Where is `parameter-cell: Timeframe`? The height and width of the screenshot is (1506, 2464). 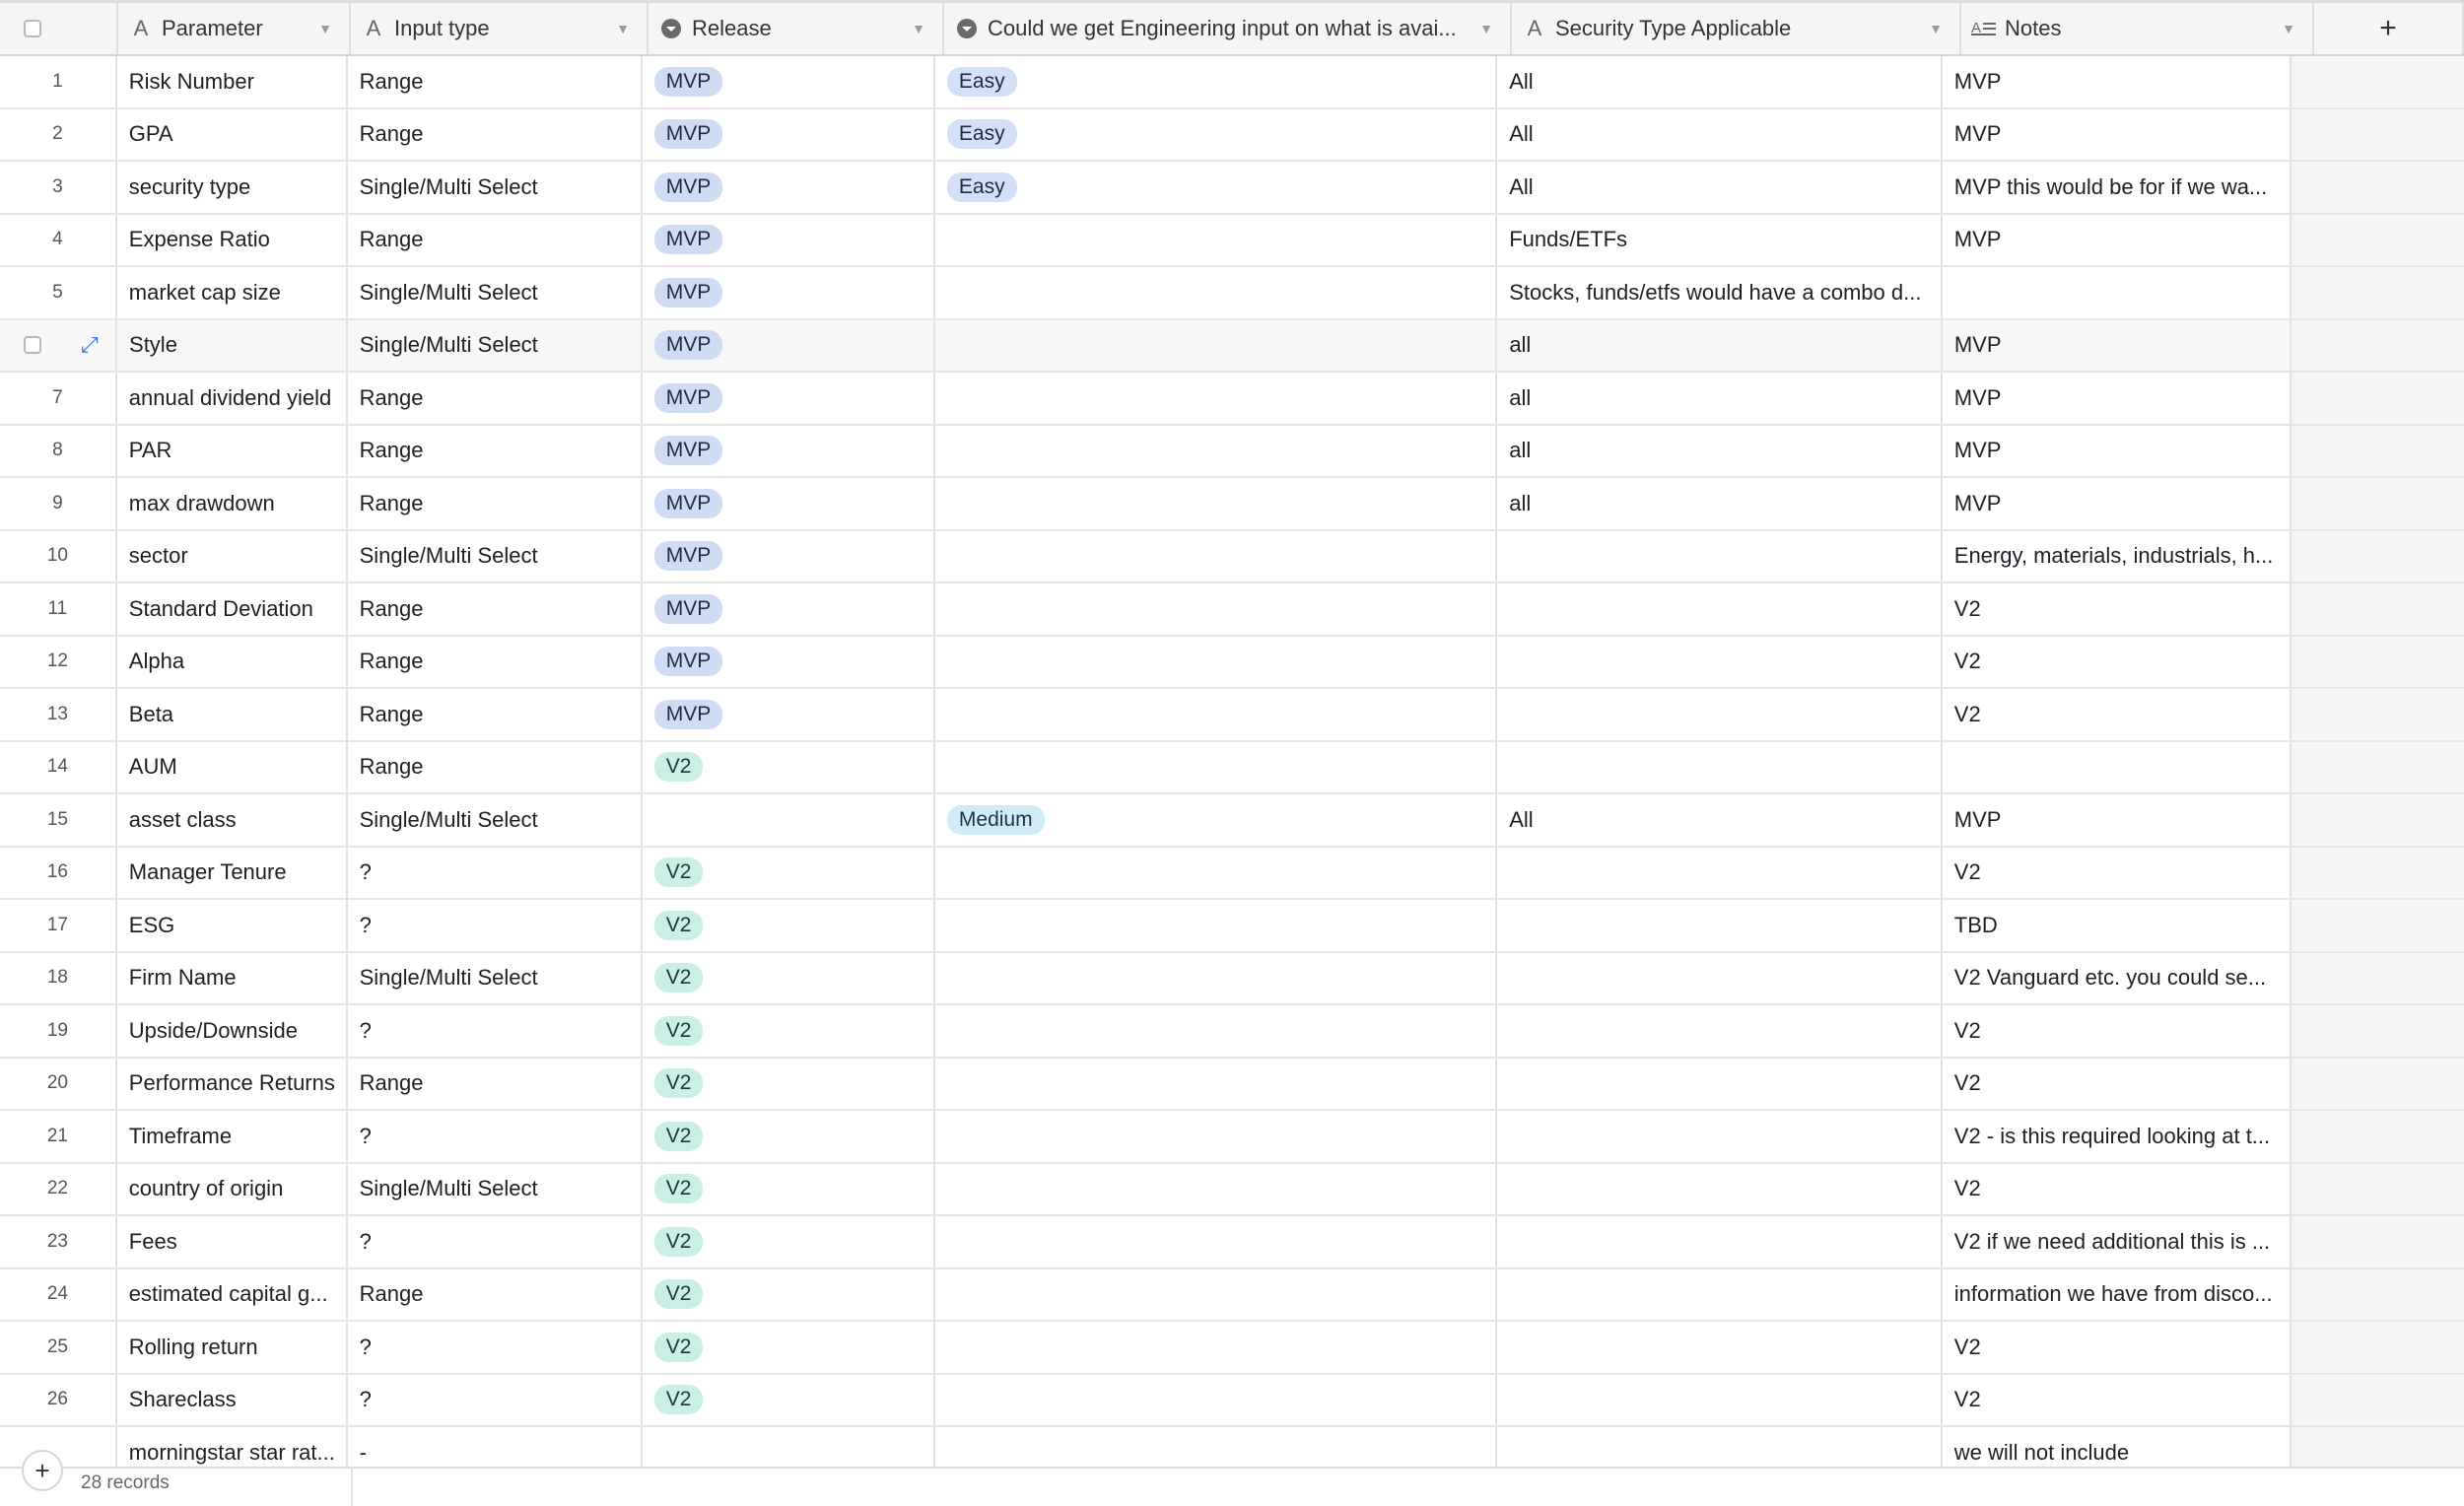
parameter-cell: Timeframe is located at coordinates (232, 1136).